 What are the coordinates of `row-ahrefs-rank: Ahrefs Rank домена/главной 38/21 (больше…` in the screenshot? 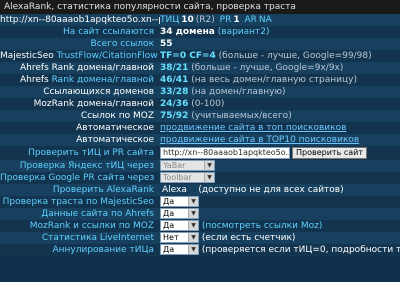 It's located at (200, 68).